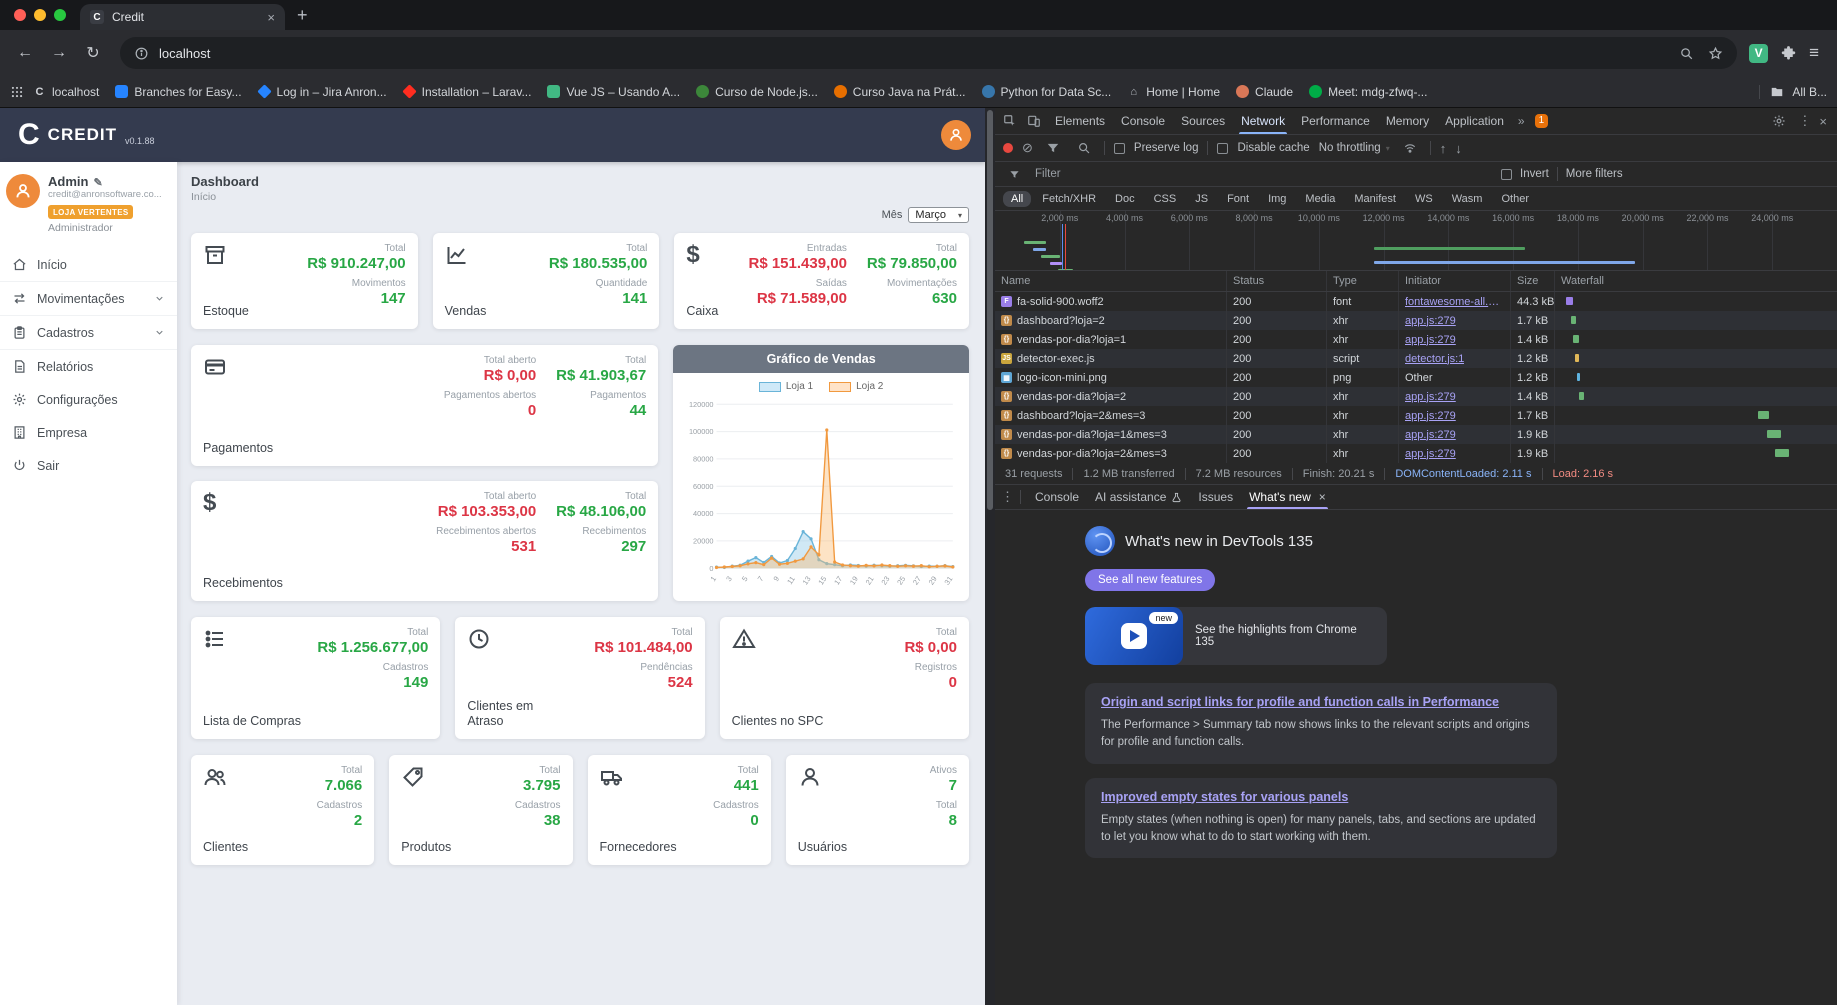 This screenshot has height=1005, width=1837. I want to click on devtools-tab-sources: Sources, so click(1203, 121).